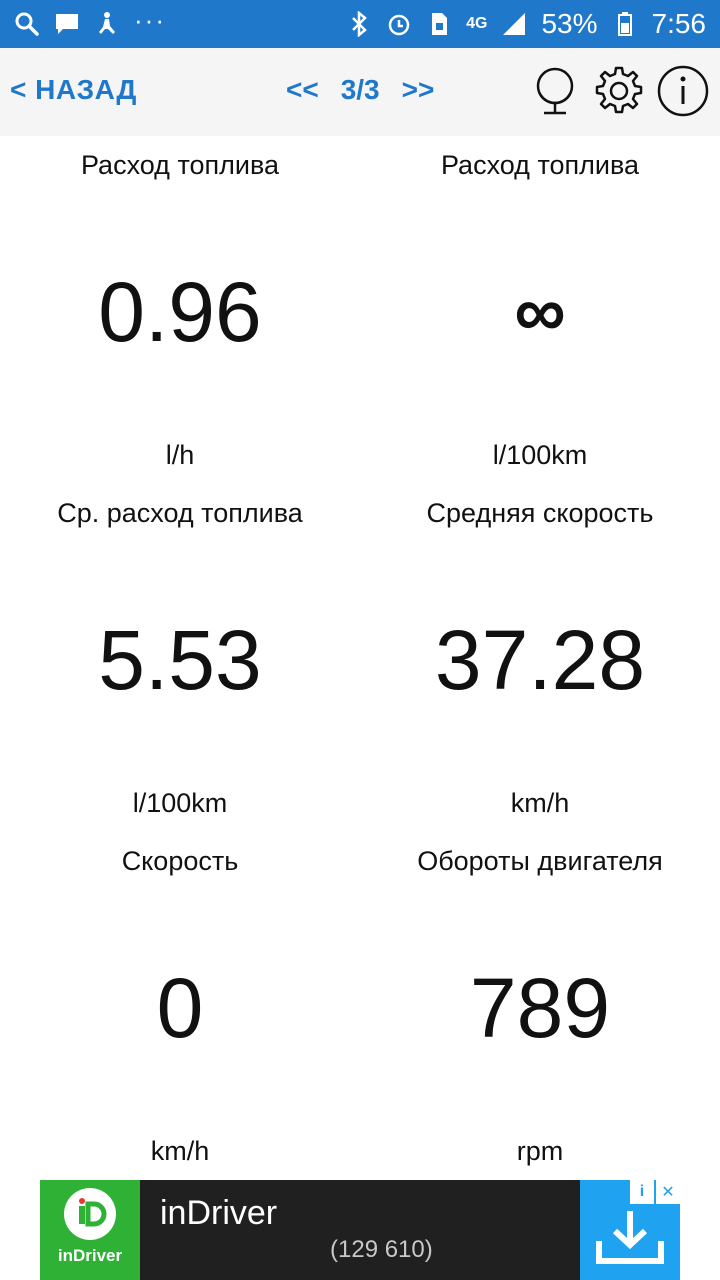 The image size is (720, 1280). What do you see at coordinates (399, 24) in the screenshot?
I see `alarm-icon` at bounding box center [399, 24].